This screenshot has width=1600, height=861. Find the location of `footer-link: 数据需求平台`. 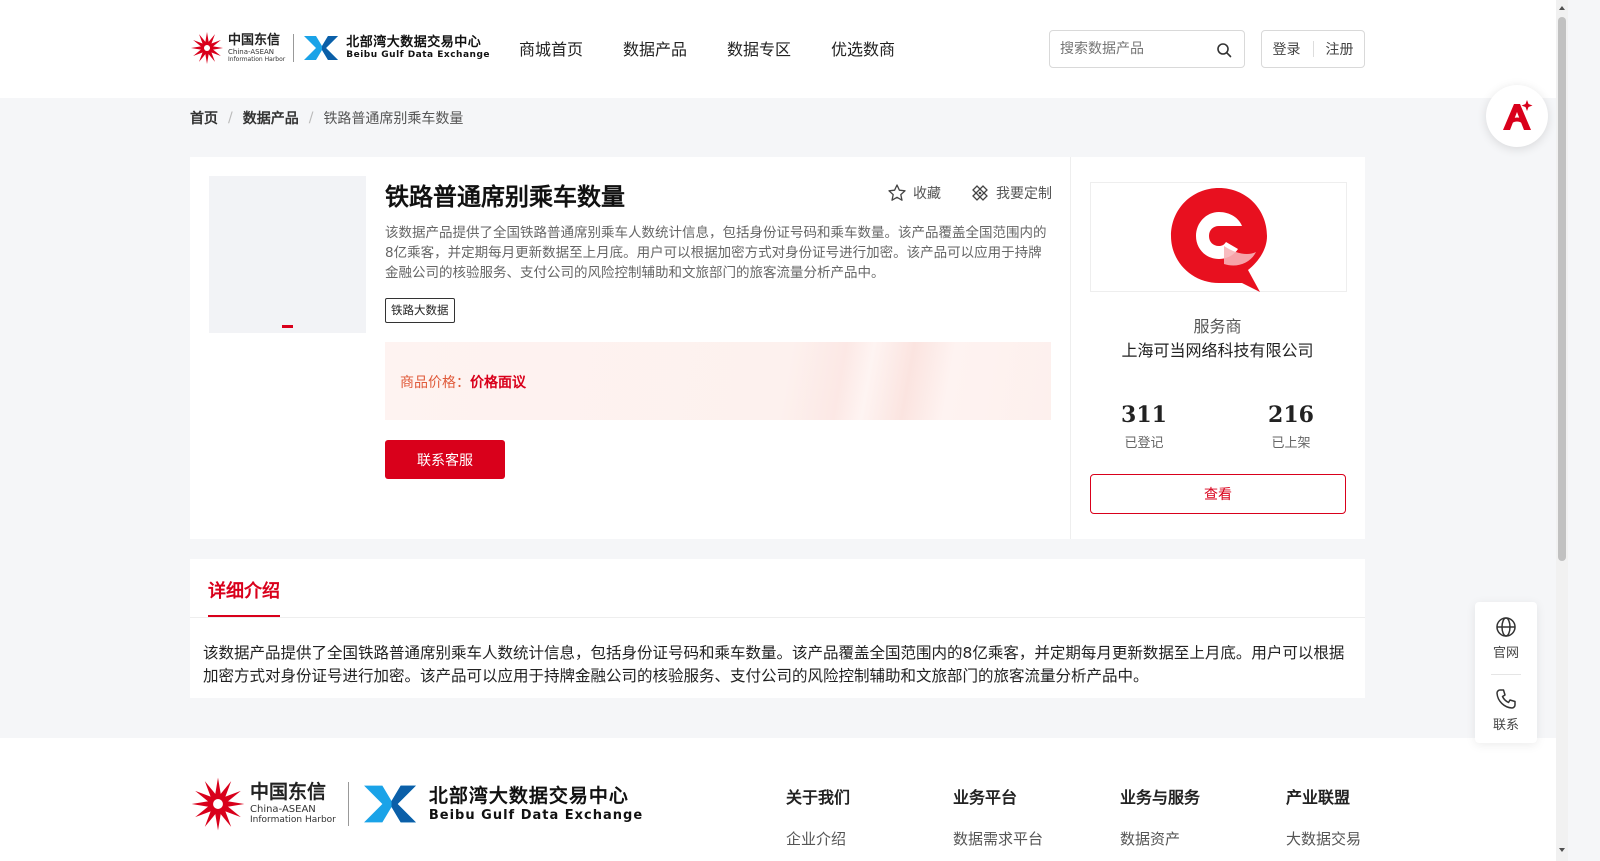

footer-link: 数据需求平台 is located at coordinates (998, 838).